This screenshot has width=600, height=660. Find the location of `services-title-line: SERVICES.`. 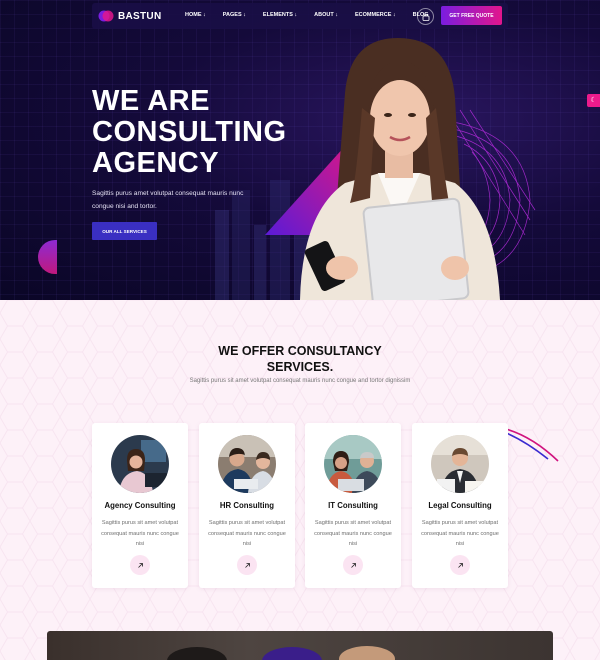

services-title-line: SERVICES. is located at coordinates (300, 366).